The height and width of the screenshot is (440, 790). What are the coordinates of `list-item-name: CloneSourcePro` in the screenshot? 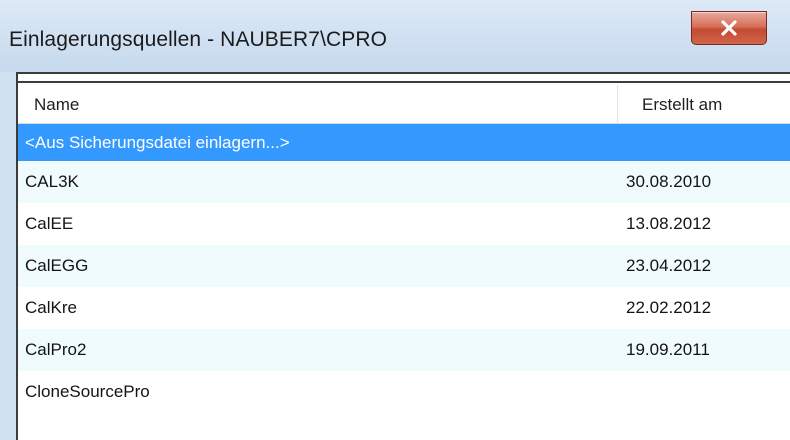 It's located at (87, 391).